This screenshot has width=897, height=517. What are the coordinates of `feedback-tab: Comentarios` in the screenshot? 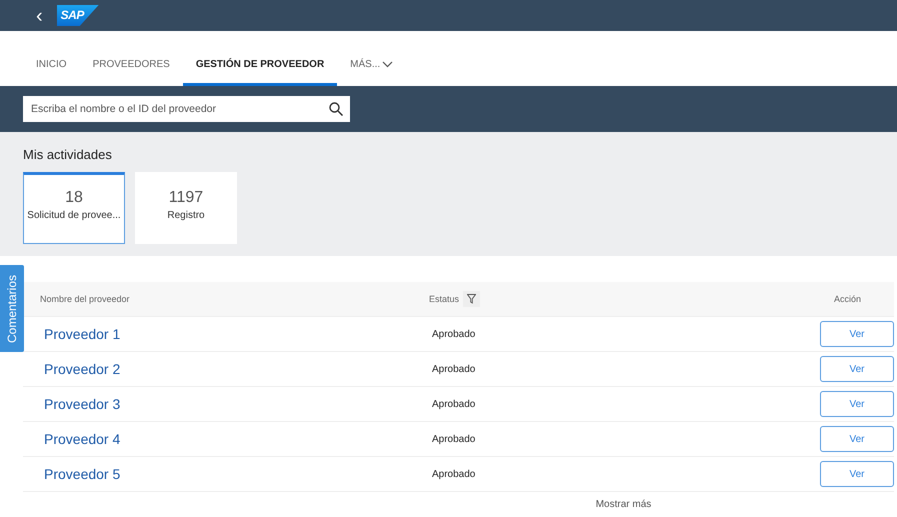 It's located at (12, 308).